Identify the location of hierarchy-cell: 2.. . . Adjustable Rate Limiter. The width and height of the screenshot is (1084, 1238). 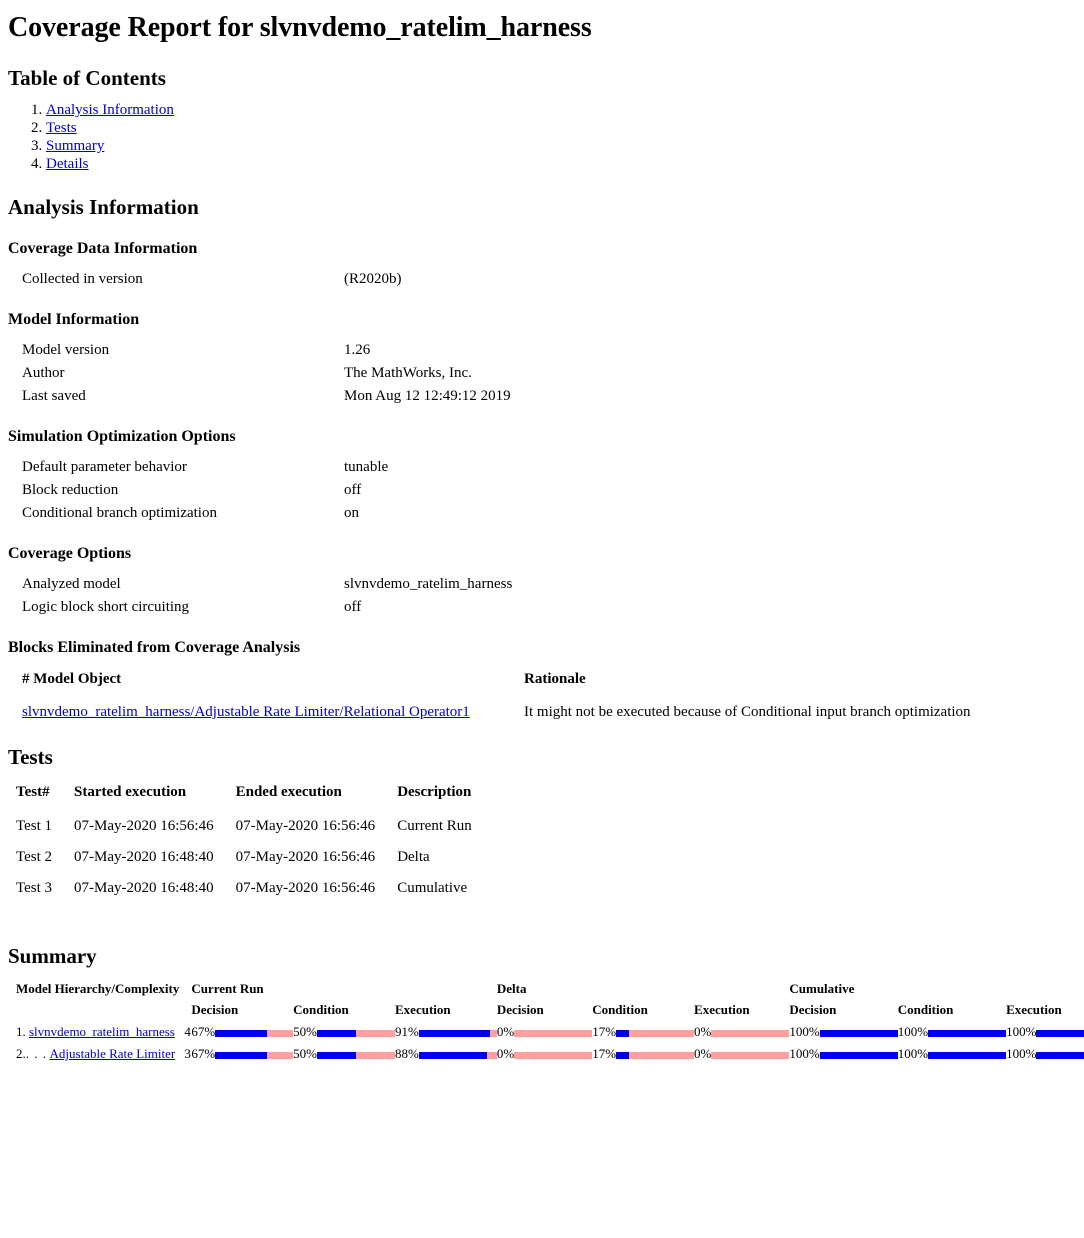
(100, 1054).